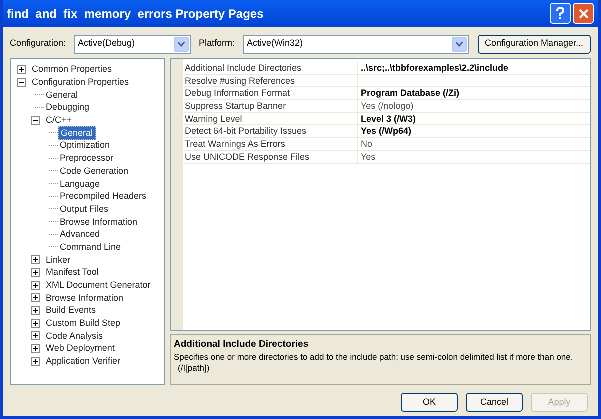  I want to click on property-name: Debug Information Format, so click(270, 93).